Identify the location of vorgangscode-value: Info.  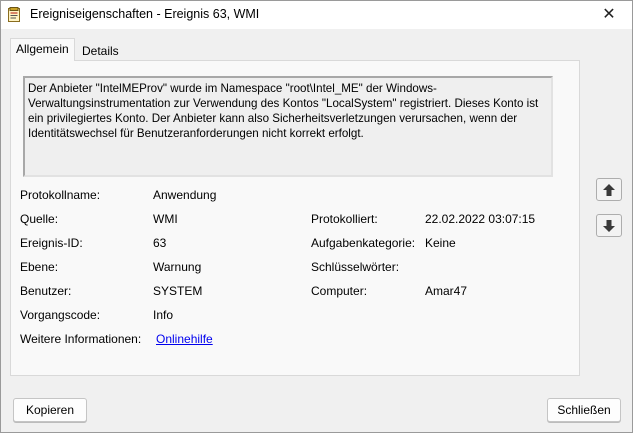
(163, 315).